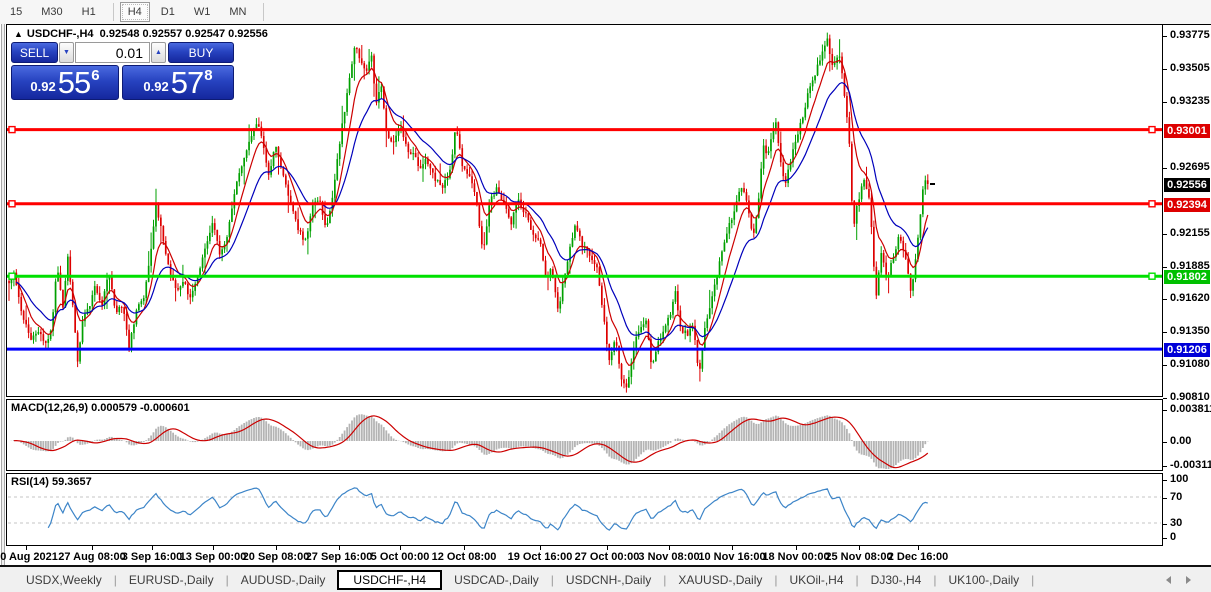 This screenshot has width=1211, height=592. I want to click on buy-price-display: 0.92 57 8, so click(178, 82).